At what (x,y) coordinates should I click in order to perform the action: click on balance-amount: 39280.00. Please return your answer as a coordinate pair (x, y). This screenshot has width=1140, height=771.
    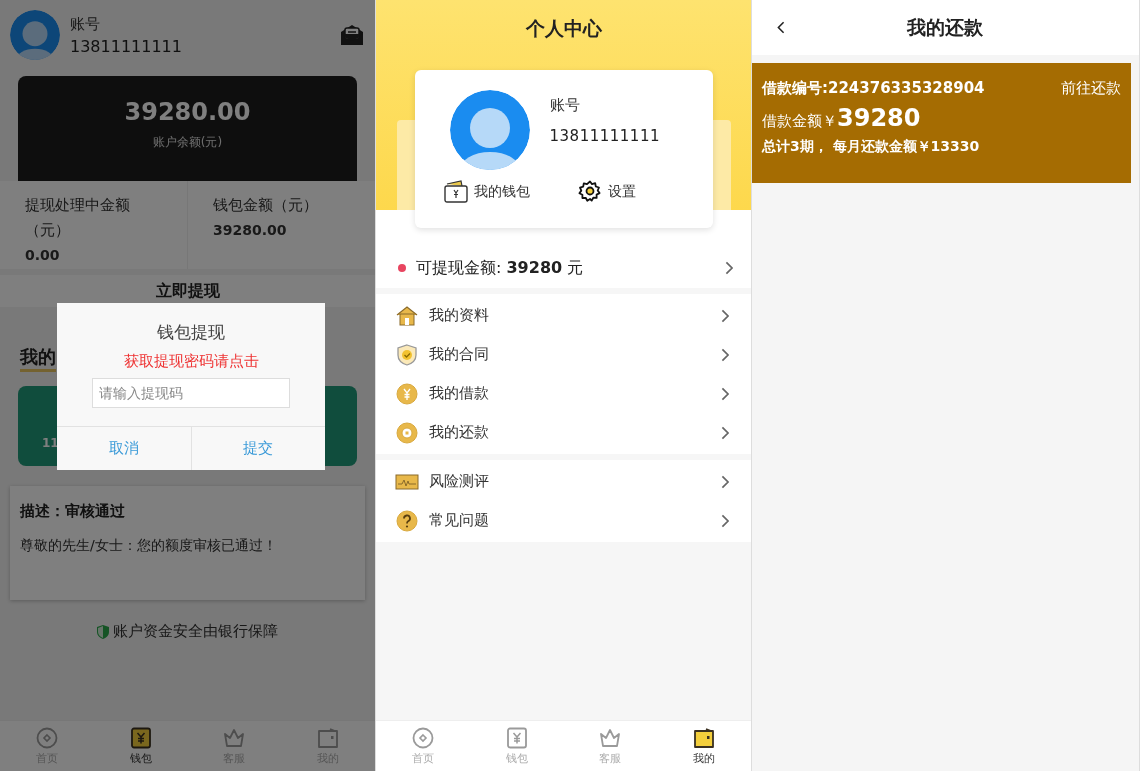
    Looking at the image, I should click on (187, 112).